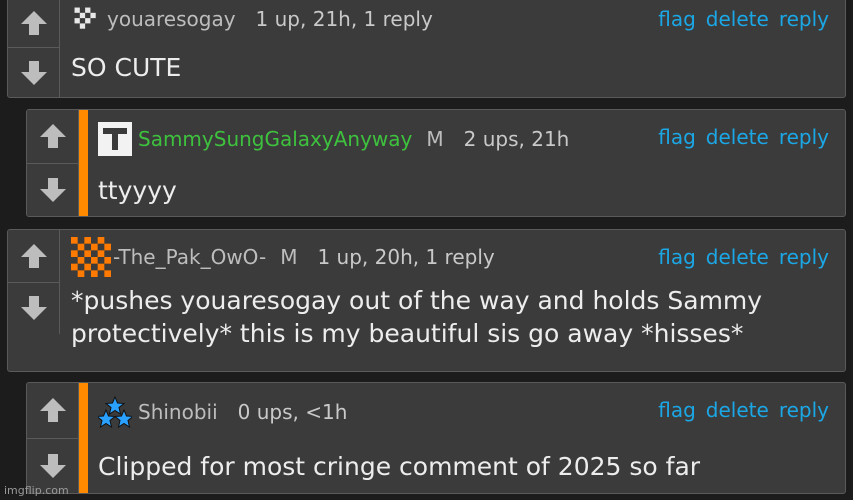  Describe the element at coordinates (91, 257) in the screenshot. I see `orange-checker-avatar-icon` at that location.